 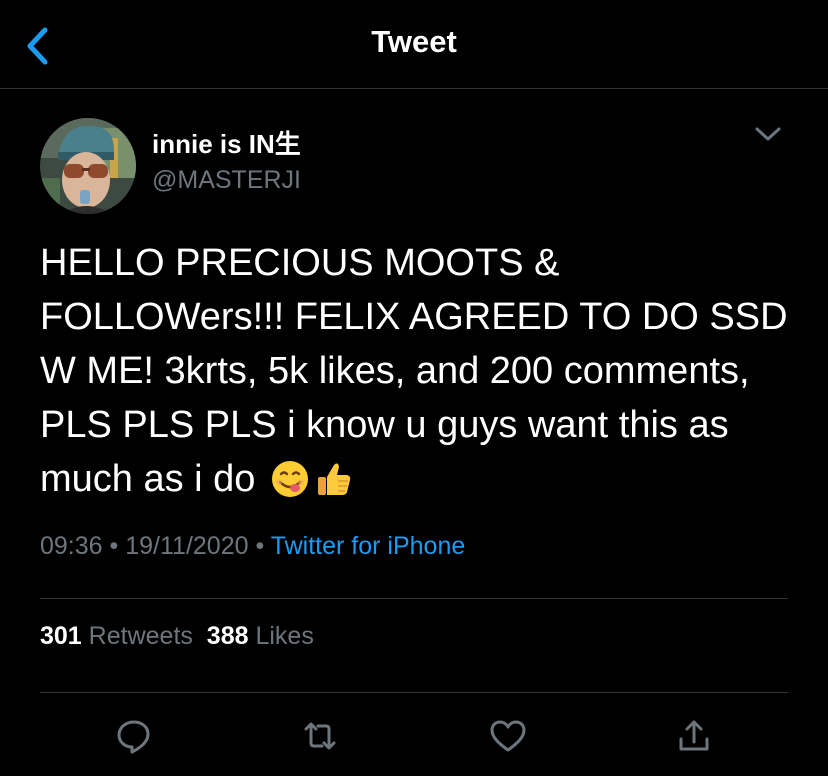 What do you see at coordinates (226, 180) in the screenshot?
I see `author-handle: @MASTERJI` at bounding box center [226, 180].